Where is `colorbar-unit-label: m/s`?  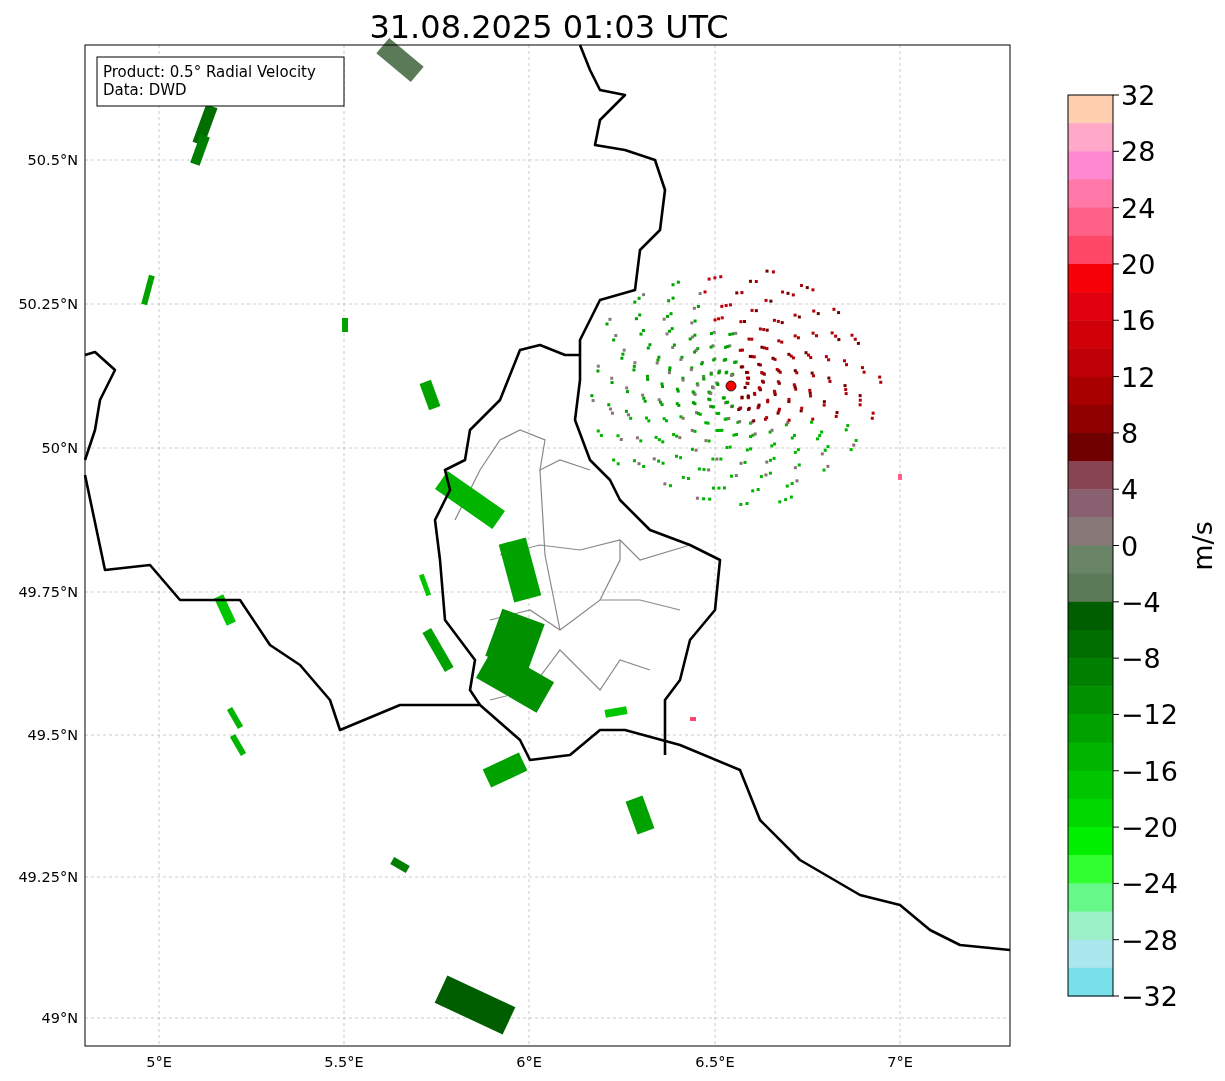
colorbar-unit-label: m/s is located at coordinates (1202, 546).